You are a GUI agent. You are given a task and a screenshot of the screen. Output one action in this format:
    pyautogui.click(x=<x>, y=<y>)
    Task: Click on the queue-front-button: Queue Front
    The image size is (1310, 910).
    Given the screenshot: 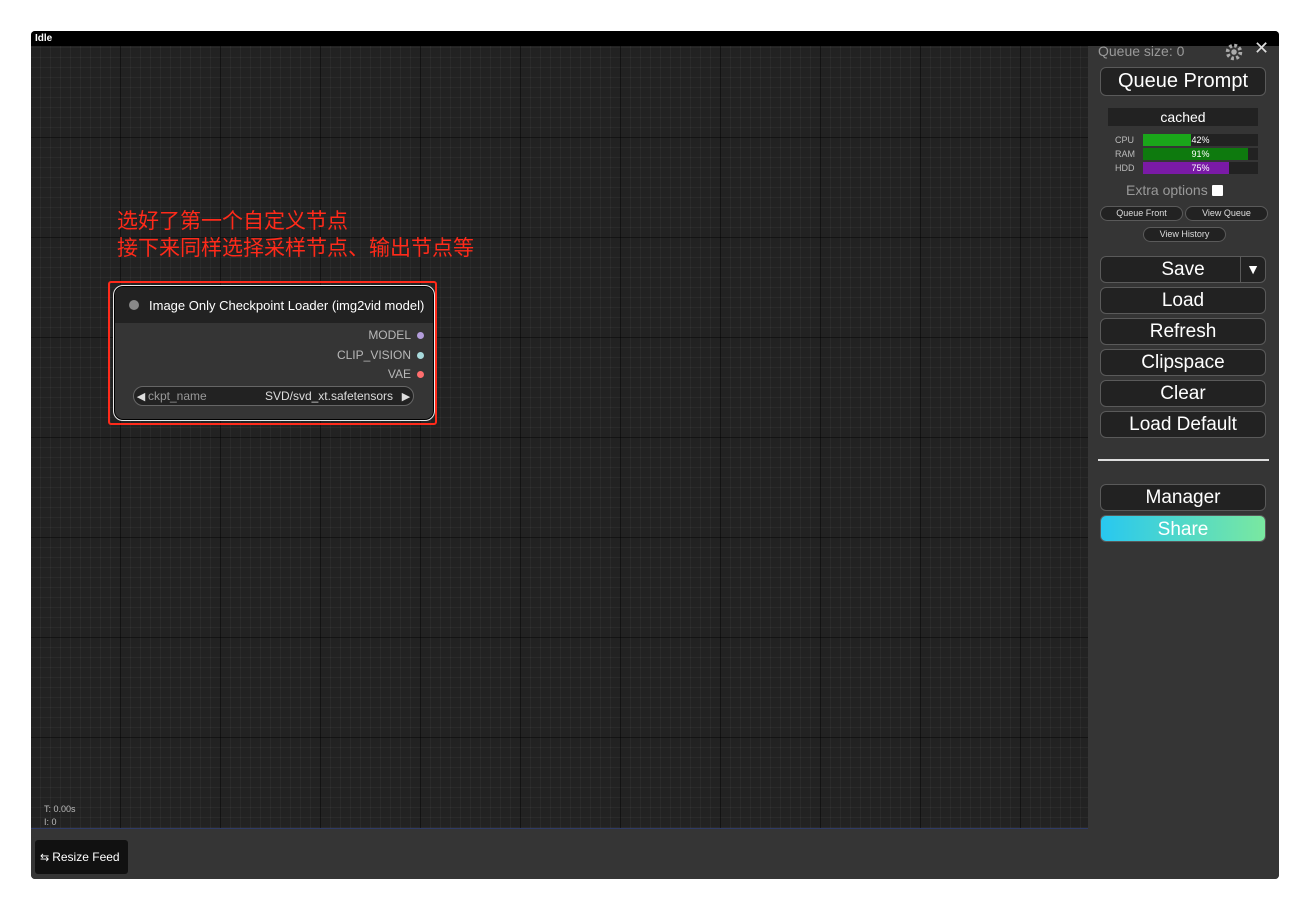 What is the action you would take?
    pyautogui.click(x=1141, y=213)
    